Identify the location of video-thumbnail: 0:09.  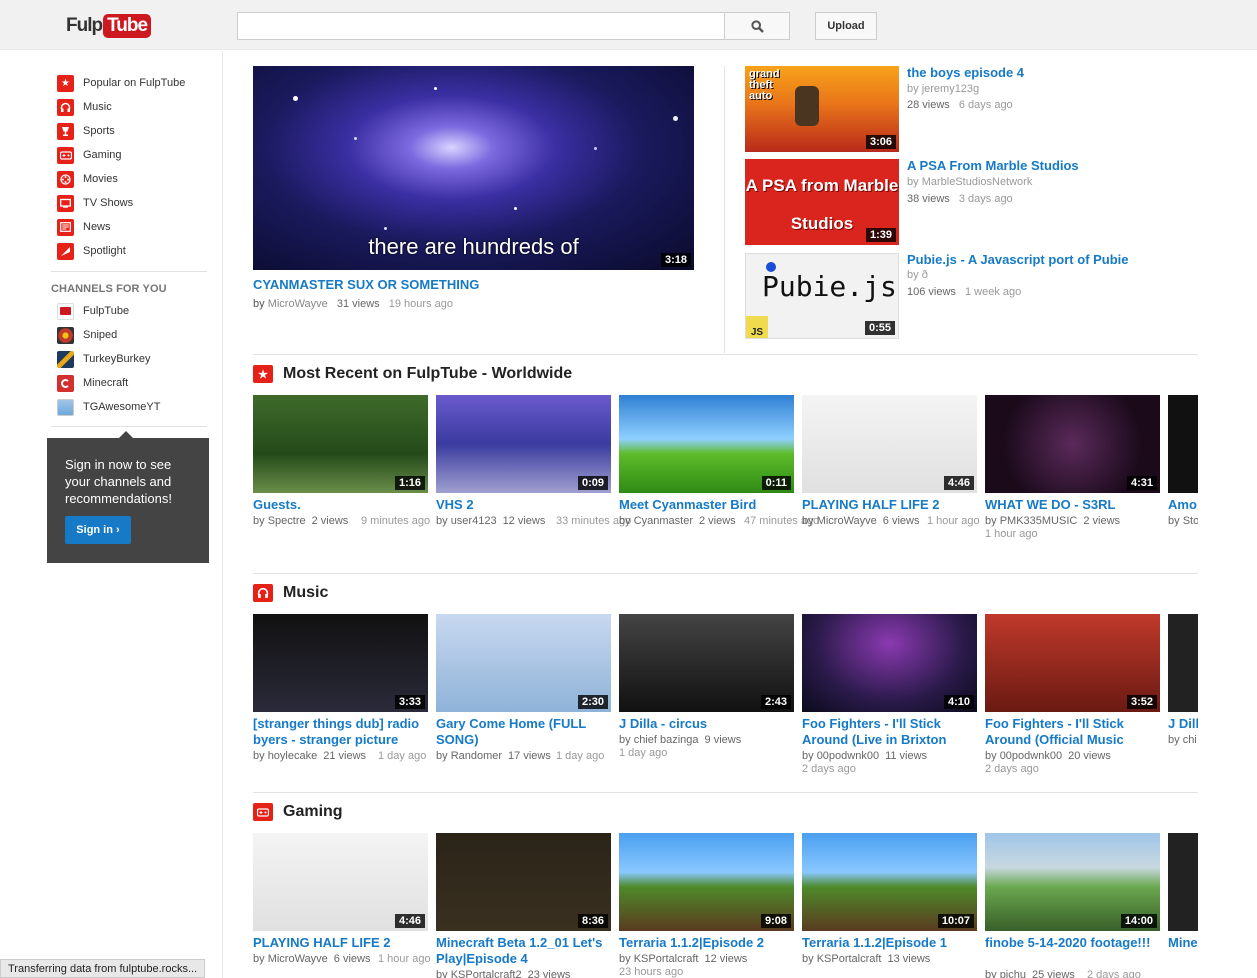
(523, 444).